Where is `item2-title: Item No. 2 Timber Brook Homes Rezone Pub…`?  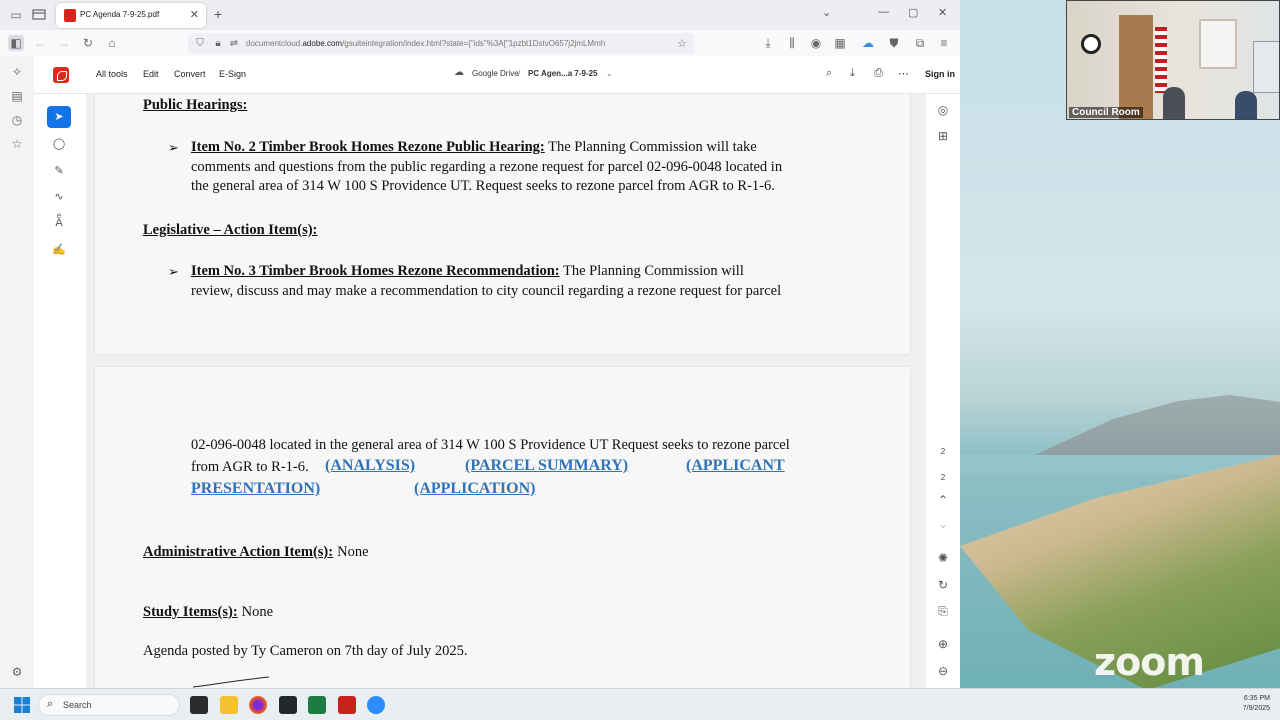
item2-title: Item No. 2 Timber Brook Homes Rezone Pub… is located at coordinates (368, 147).